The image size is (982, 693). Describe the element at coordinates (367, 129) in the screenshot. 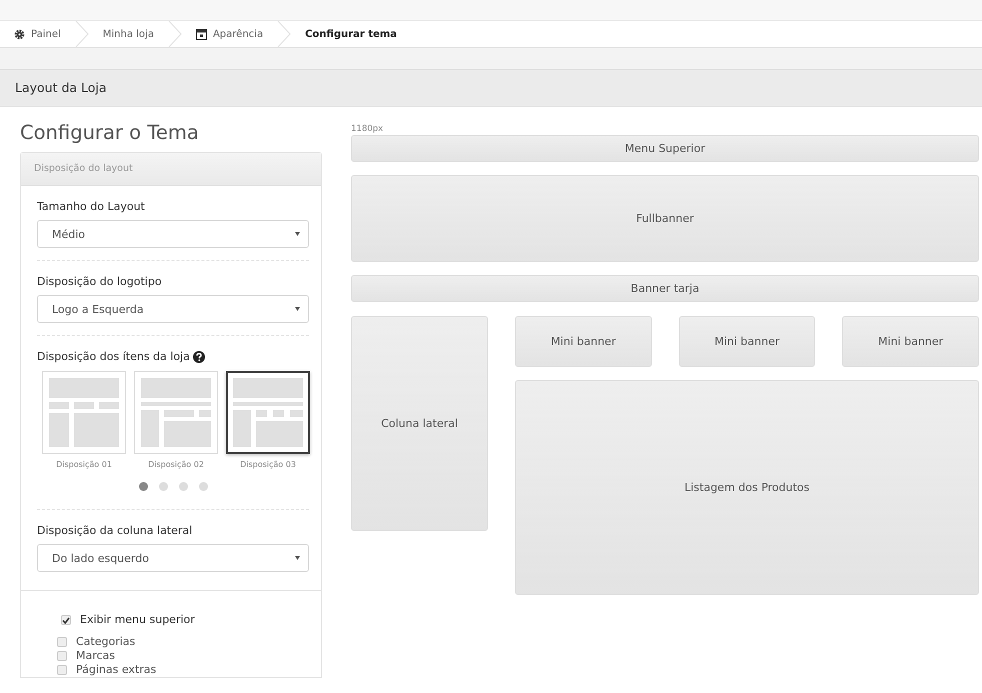

I see `width-label: 1180px` at that location.